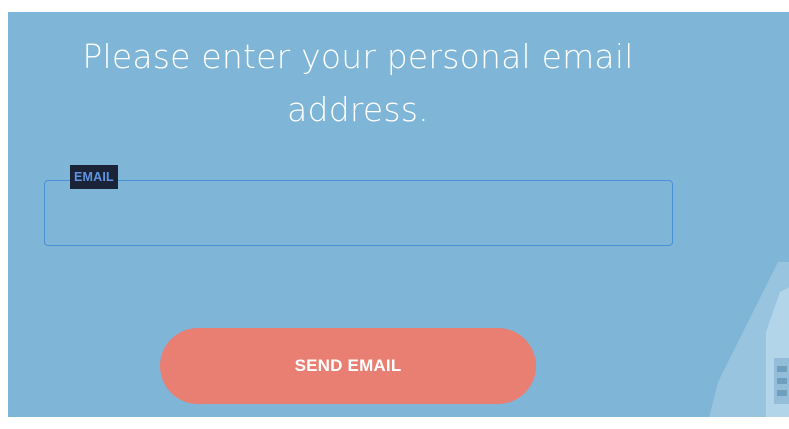  I want to click on email-input, so click(358, 213).